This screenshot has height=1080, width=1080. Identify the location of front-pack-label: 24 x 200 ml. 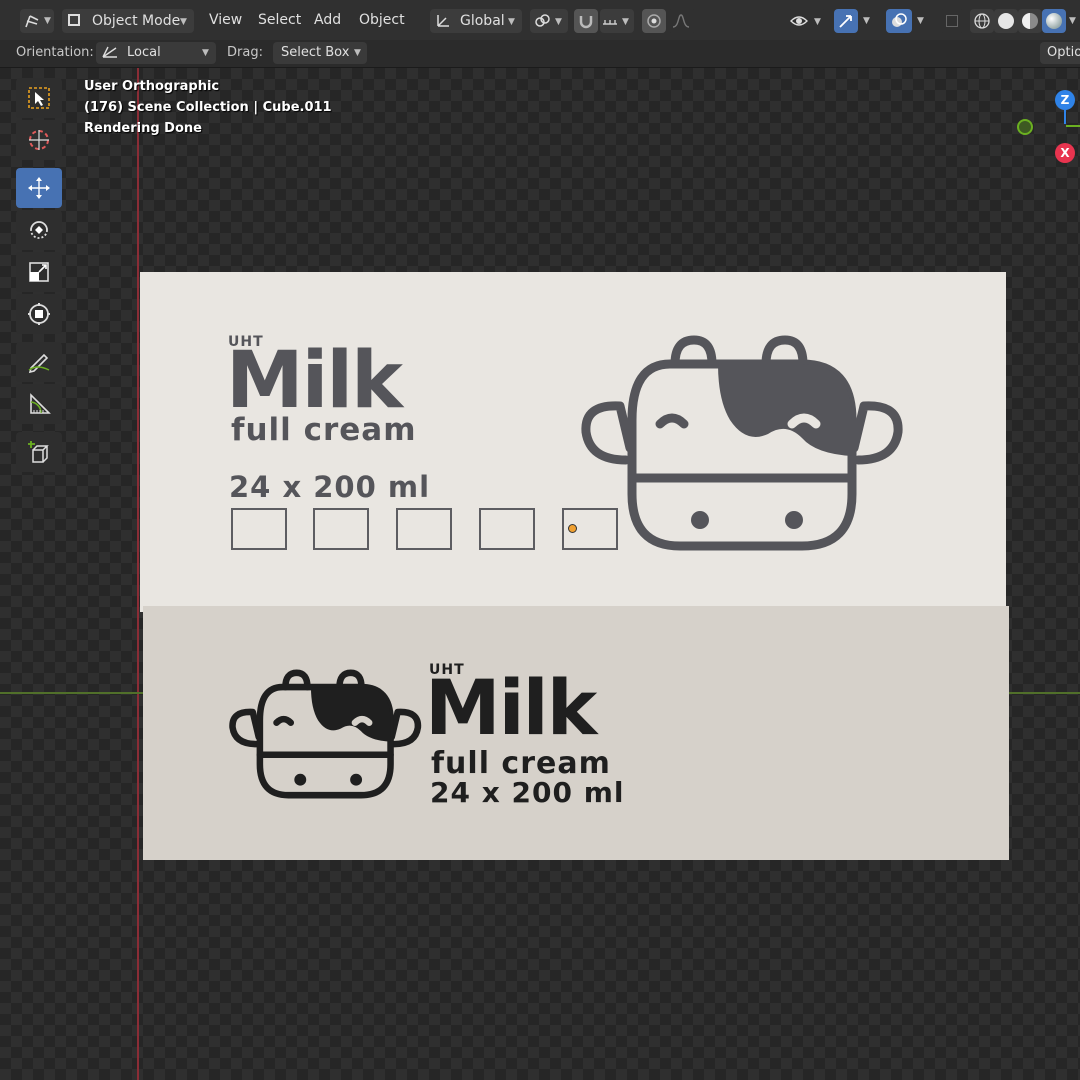
(527, 792).